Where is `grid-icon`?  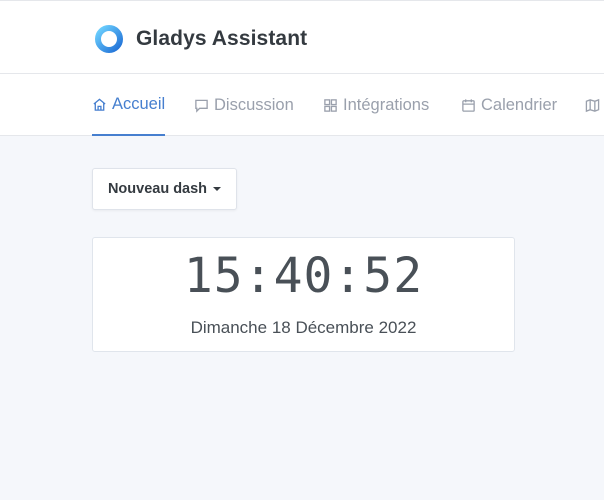
grid-icon is located at coordinates (330, 105).